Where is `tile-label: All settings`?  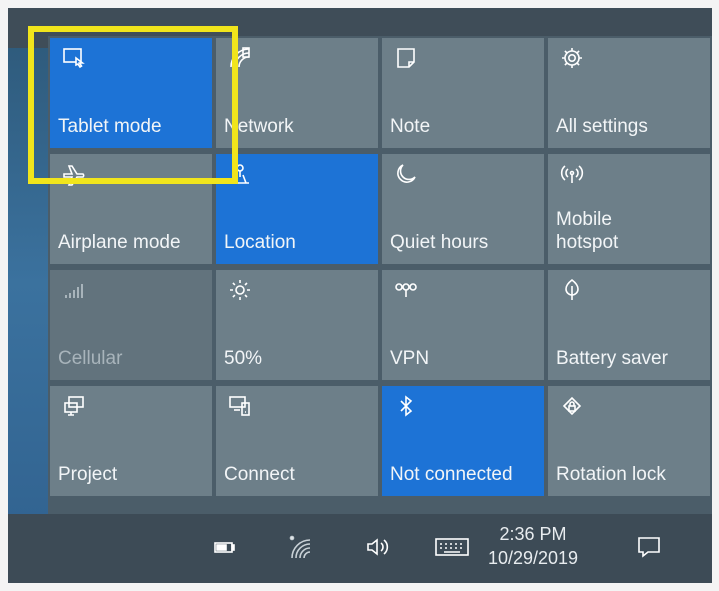 tile-label: All settings is located at coordinates (602, 126).